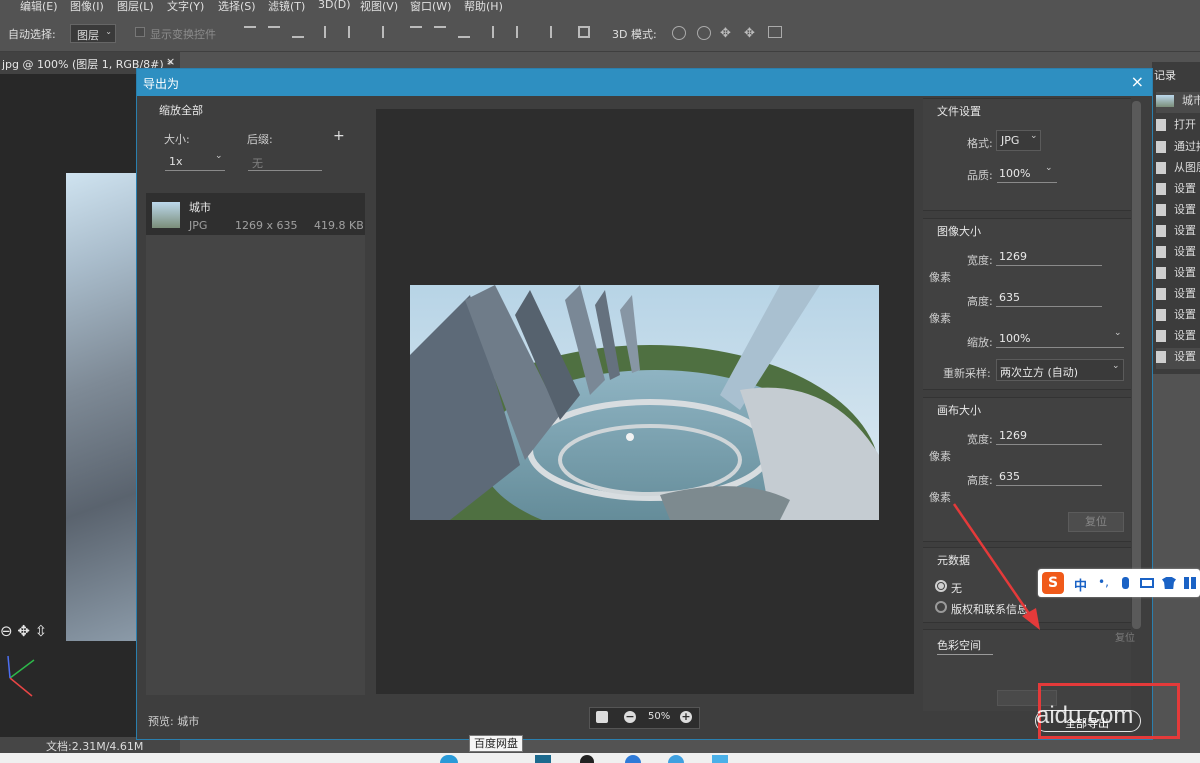 The image size is (1200, 763). Describe the element at coordinates (1080, 584) in the screenshot. I see `ime-lang-toggle: 中` at that location.